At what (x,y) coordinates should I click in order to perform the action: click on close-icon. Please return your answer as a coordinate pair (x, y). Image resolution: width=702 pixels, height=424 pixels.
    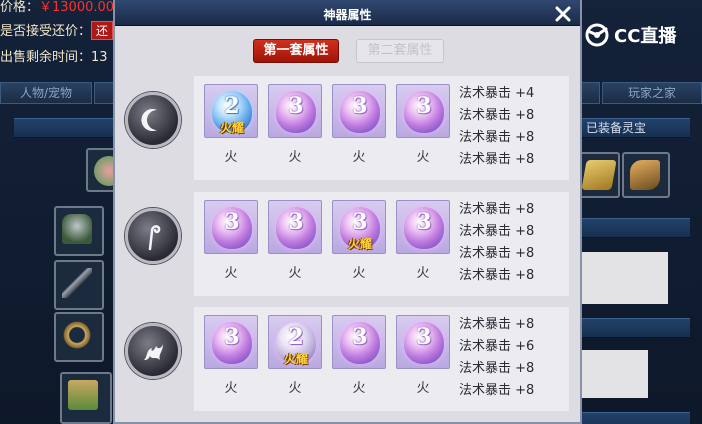
    Looking at the image, I should click on (563, 14).